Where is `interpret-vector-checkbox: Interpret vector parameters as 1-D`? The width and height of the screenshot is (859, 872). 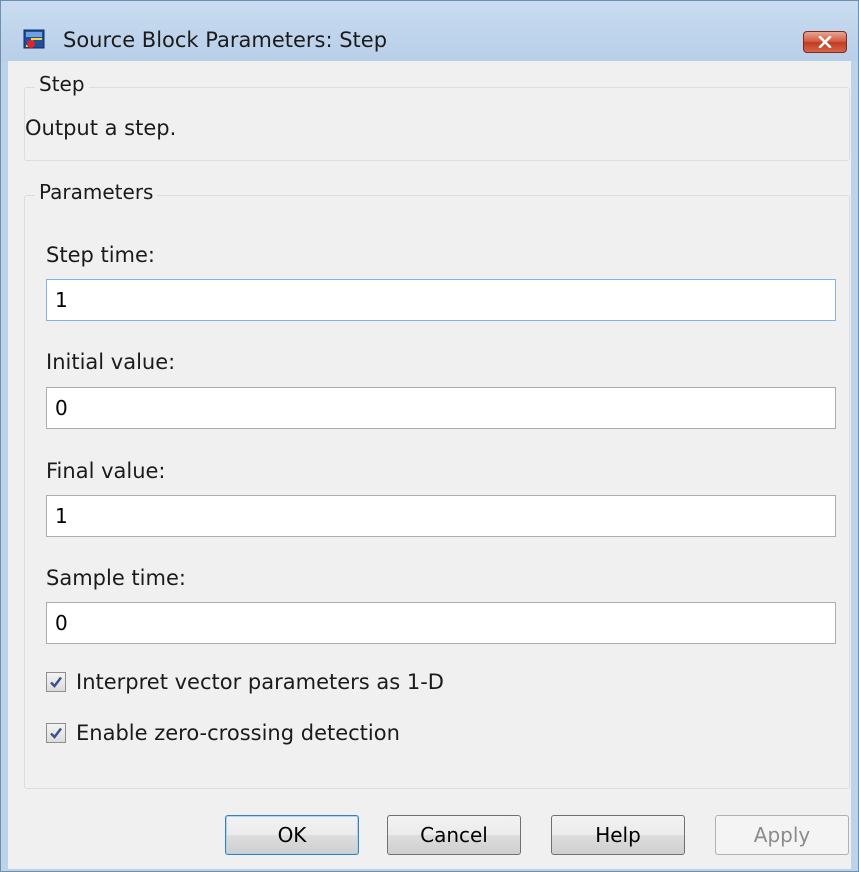
interpret-vector-checkbox: Interpret vector parameters as 1-D is located at coordinates (245, 682).